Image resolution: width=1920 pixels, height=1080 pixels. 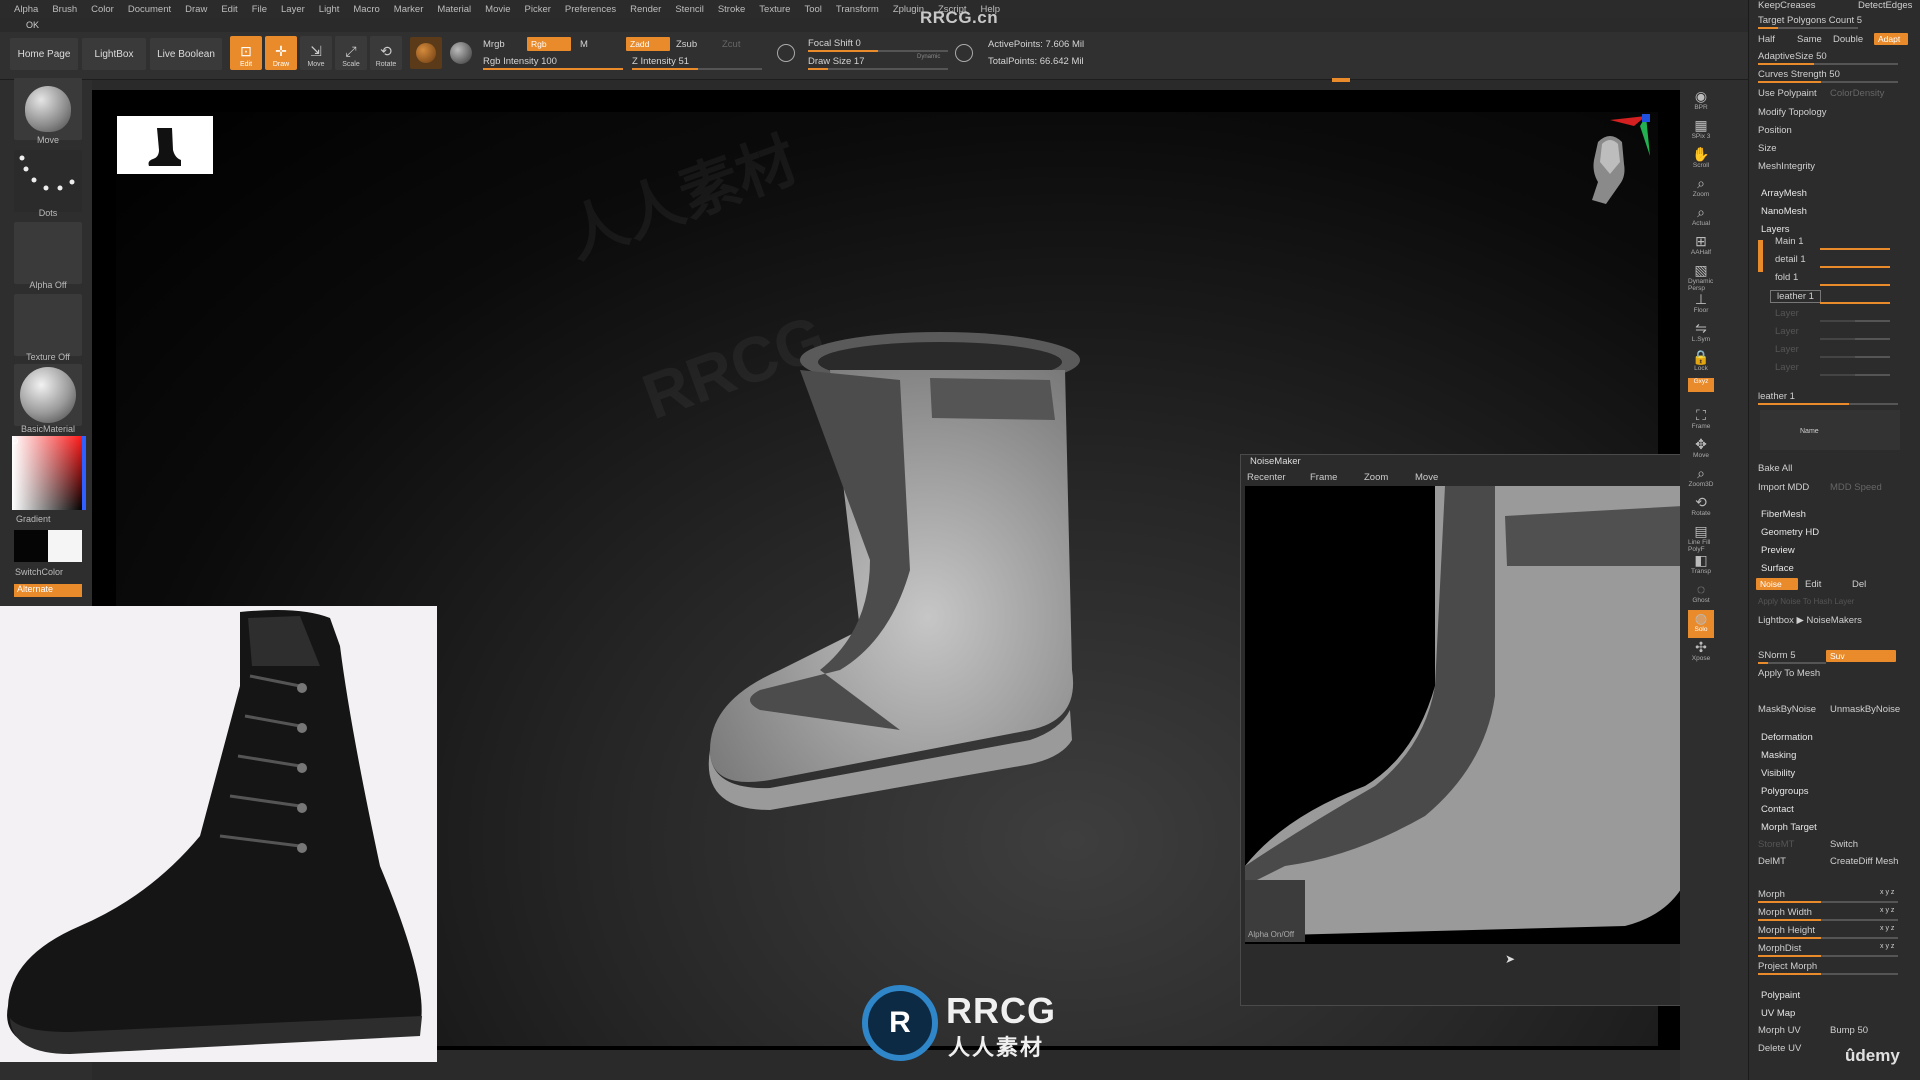 What do you see at coordinates (1809, 431) in the screenshot?
I see `layer-name-button: Name` at bounding box center [1809, 431].